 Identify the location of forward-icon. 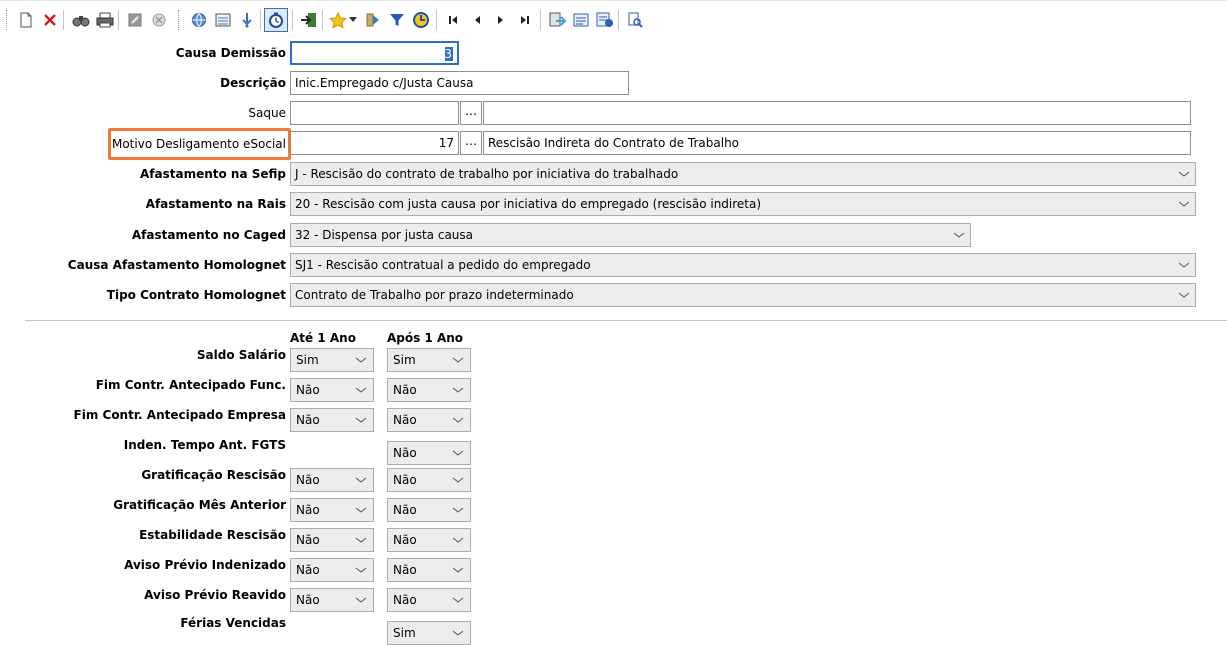
(373, 20).